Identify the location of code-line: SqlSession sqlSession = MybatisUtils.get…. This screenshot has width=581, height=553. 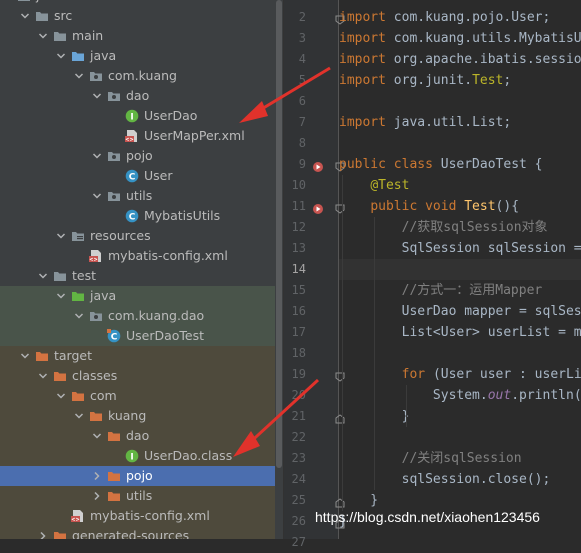
(460, 248).